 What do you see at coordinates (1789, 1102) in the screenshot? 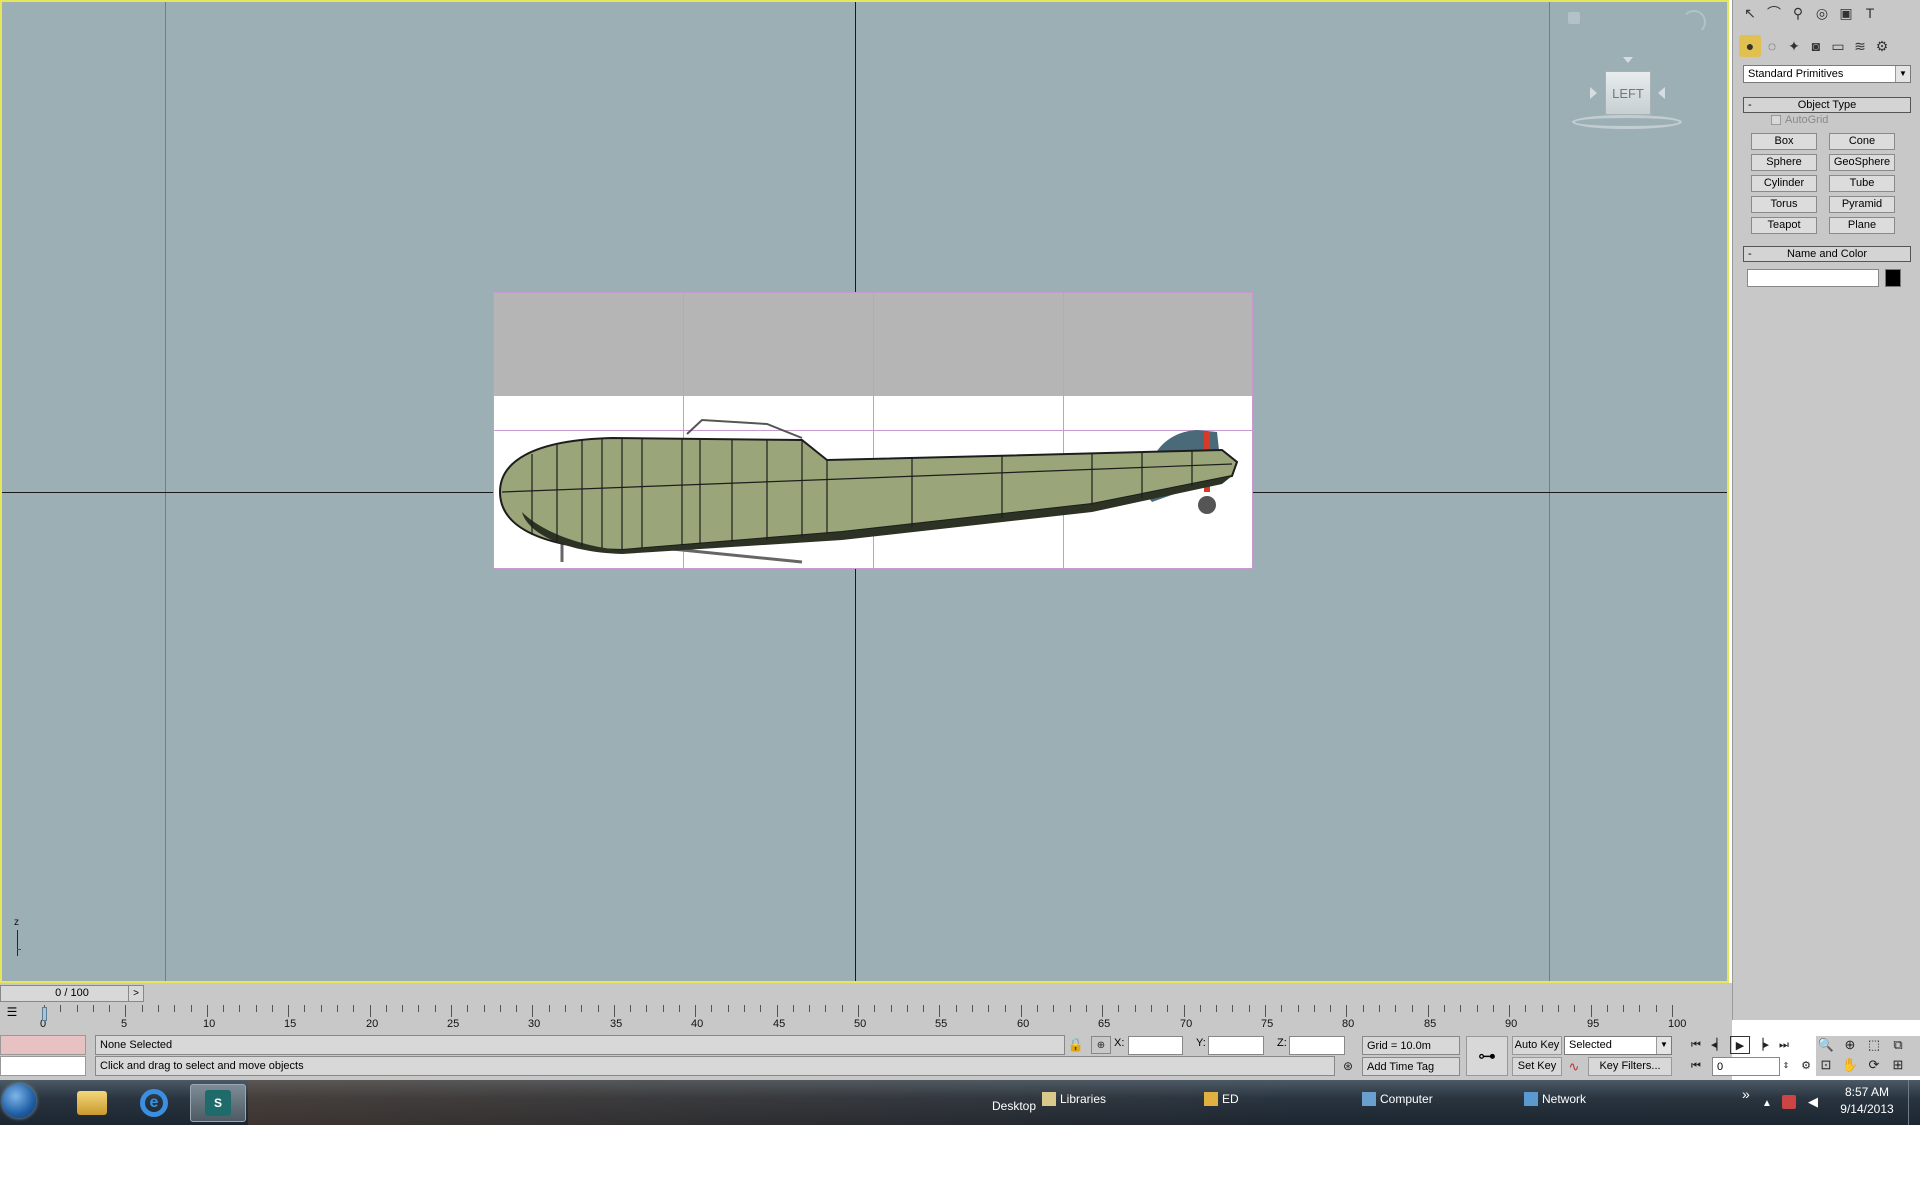
I see `action-center-icon` at bounding box center [1789, 1102].